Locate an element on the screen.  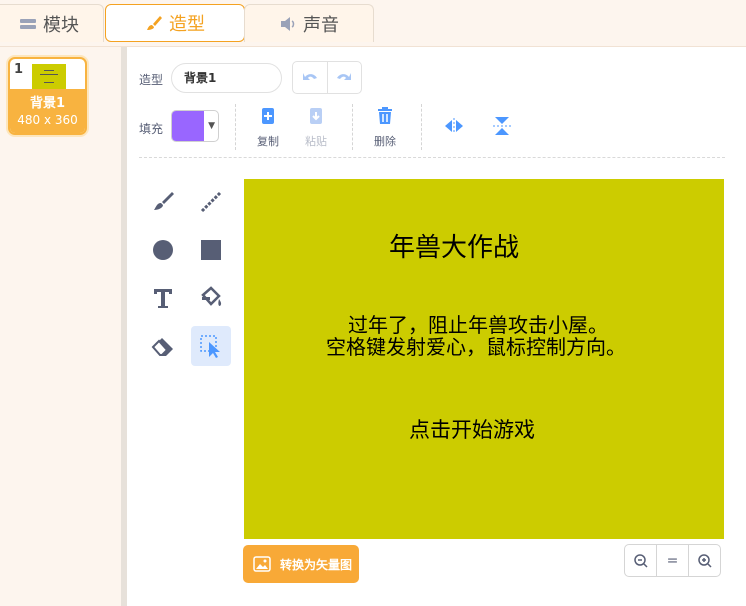
undo-icon is located at coordinates (309, 76).